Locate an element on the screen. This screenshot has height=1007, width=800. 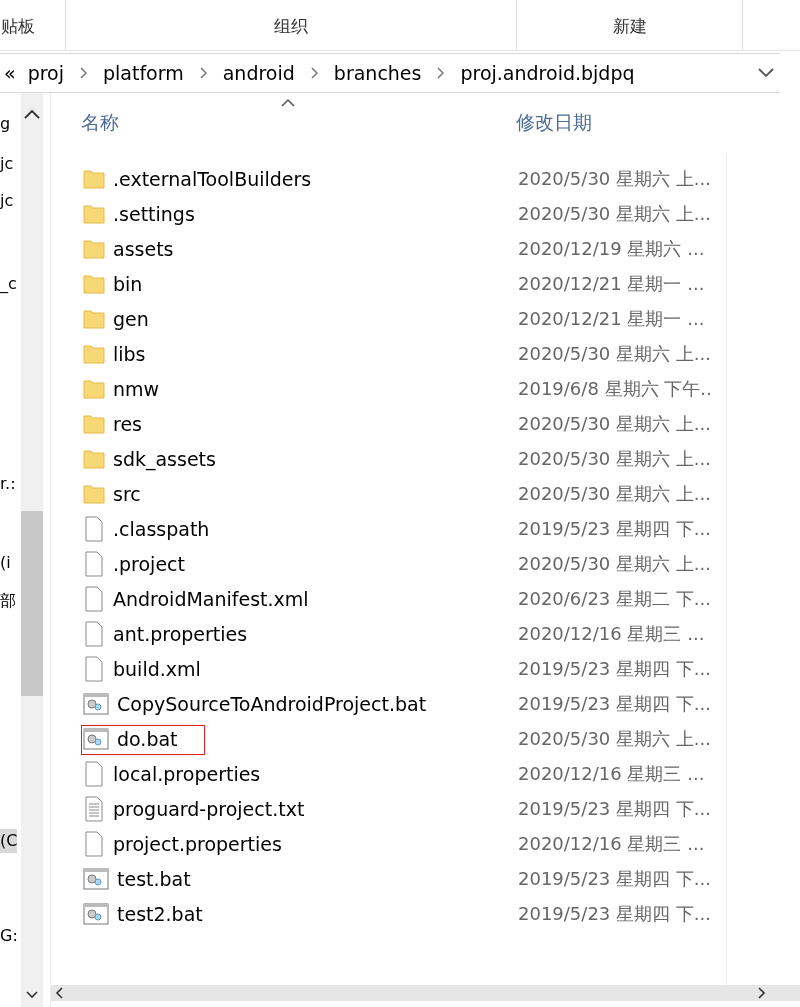
file-name: .settings is located at coordinates (154, 213).